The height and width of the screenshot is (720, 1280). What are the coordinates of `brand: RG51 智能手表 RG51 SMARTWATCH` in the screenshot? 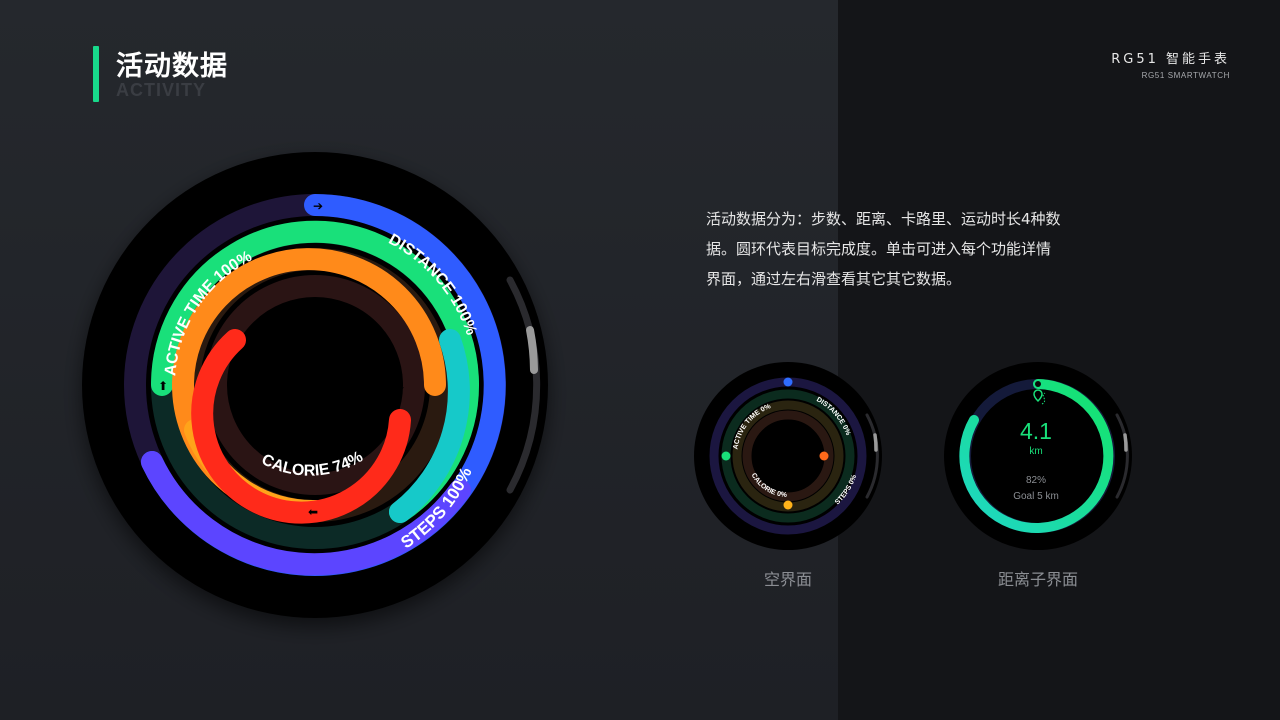 It's located at (1170, 64).